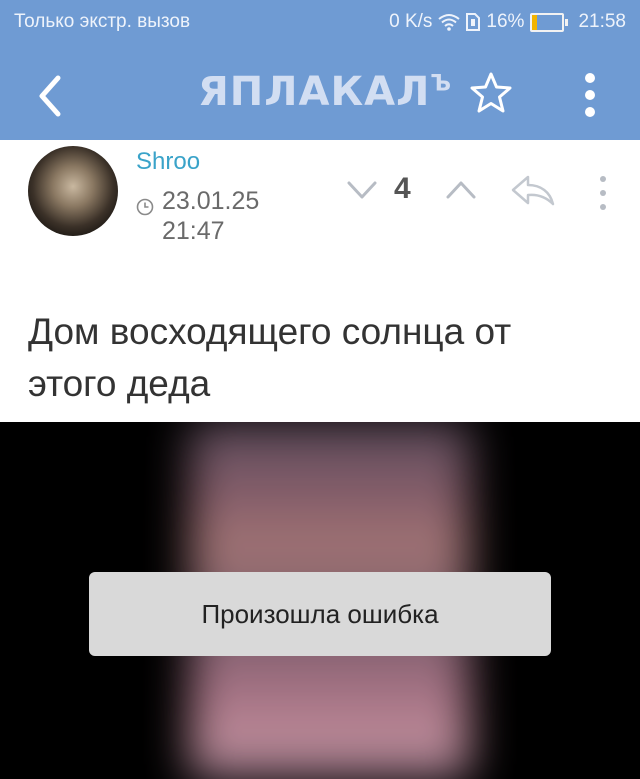  I want to click on sim-icon, so click(473, 22).